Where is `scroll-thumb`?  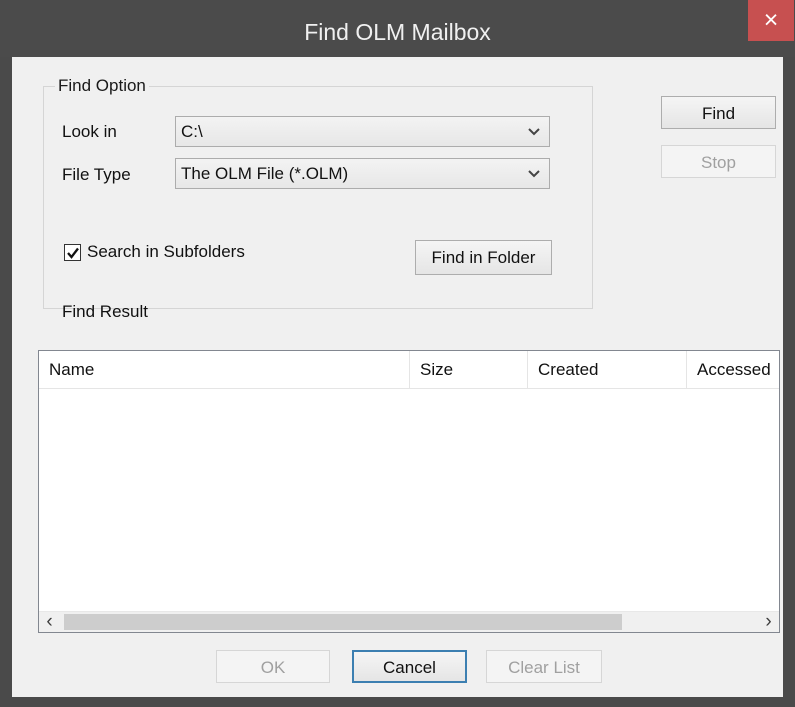 scroll-thumb is located at coordinates (343, 622).